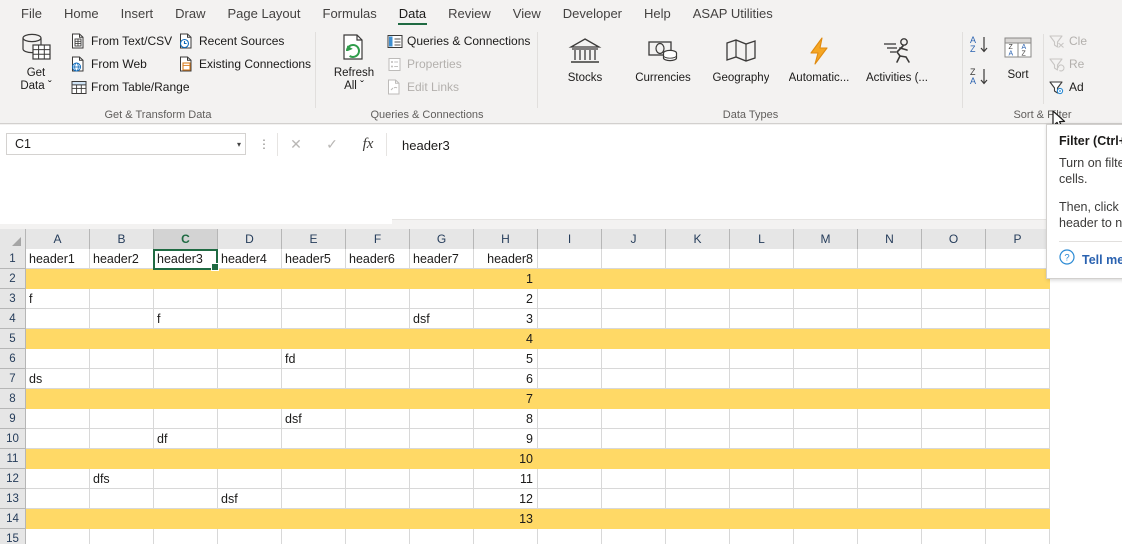 Image resolution: width=1122 pixels, height=544 pixels. What do you see at coordinates (762, 519) in the screenshot?
I see `cell-L14` at bounding box center [762, 519].